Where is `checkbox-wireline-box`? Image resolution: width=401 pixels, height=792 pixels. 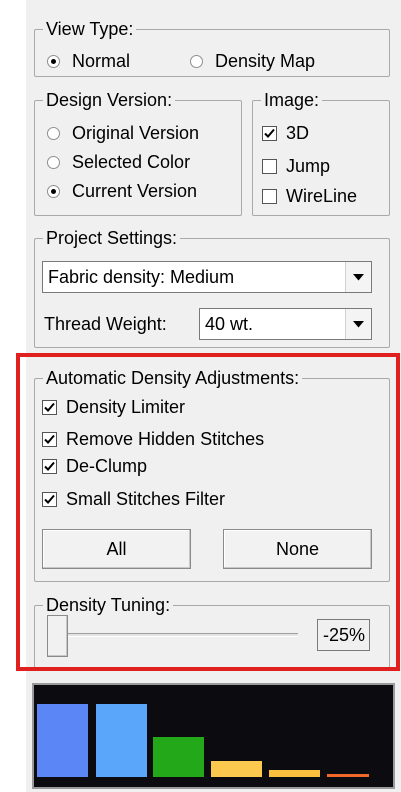 checkbox-wireline-box is located at coordinates (269, 196).